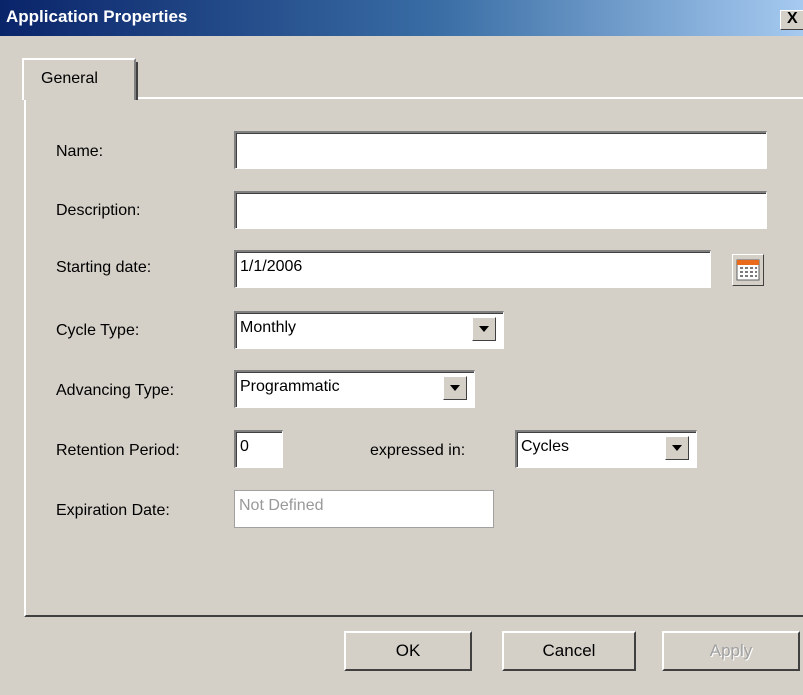  I want to click on title-bar: Application Properties X, so click(401, 18).